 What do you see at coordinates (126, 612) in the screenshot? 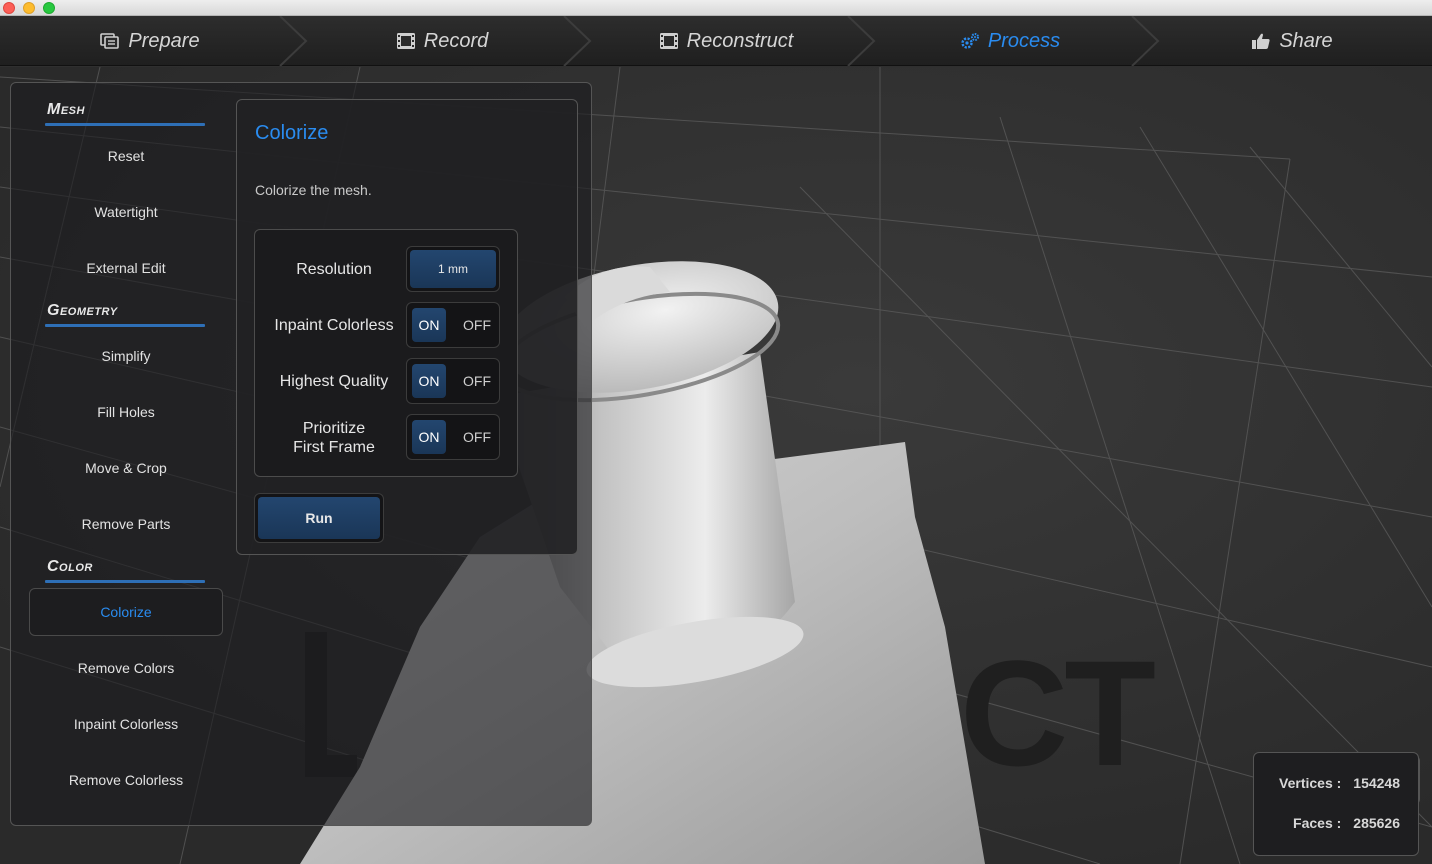
I see `menu-item-colorize: Colorize` at bounding box center [126, 612].